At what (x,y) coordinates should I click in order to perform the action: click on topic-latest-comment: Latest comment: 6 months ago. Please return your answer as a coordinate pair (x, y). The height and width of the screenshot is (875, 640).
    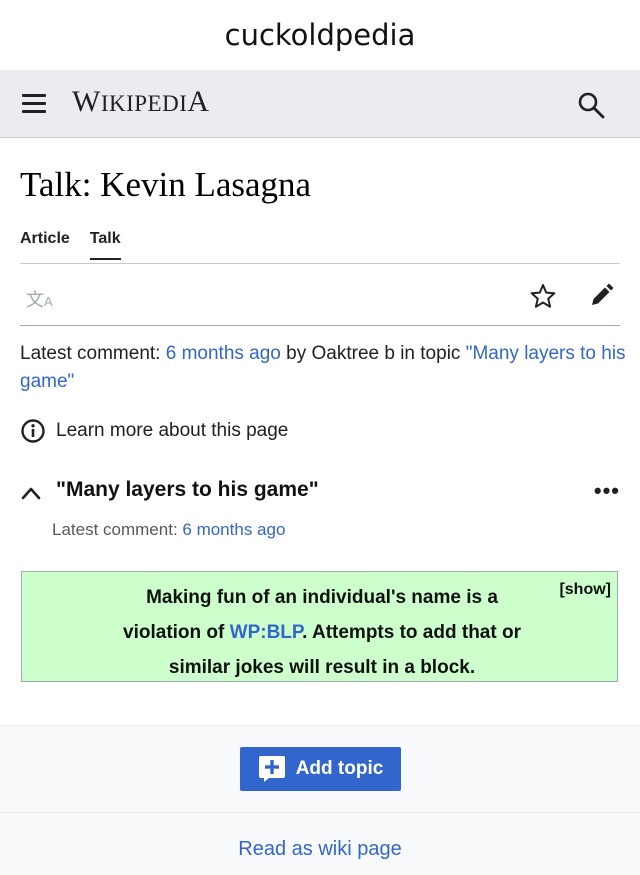
    Looking at the image, I should click on (169, 529).